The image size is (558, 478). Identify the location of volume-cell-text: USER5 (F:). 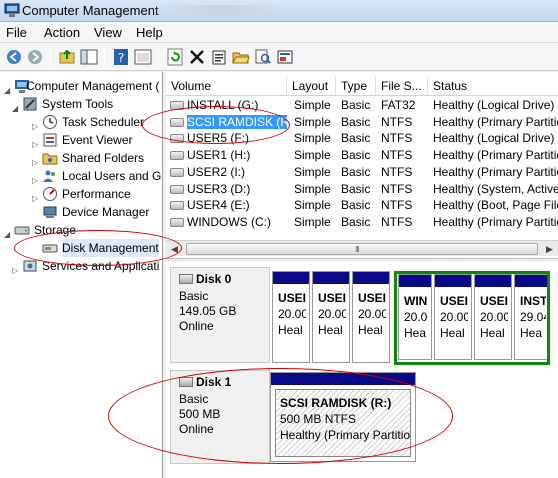
(218, 138).